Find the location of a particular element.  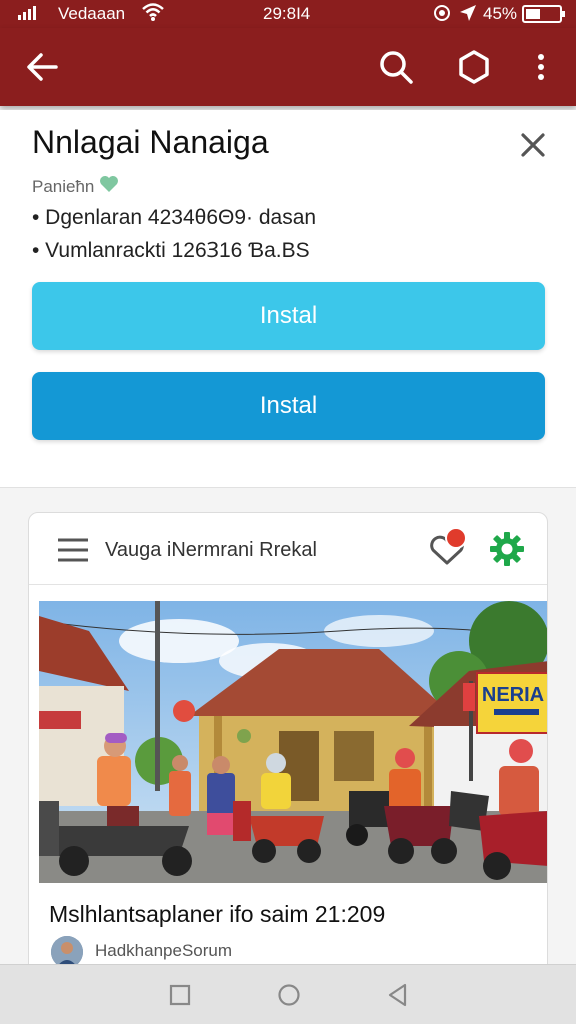

system-nav-bar is located at coordinates (288, 994).